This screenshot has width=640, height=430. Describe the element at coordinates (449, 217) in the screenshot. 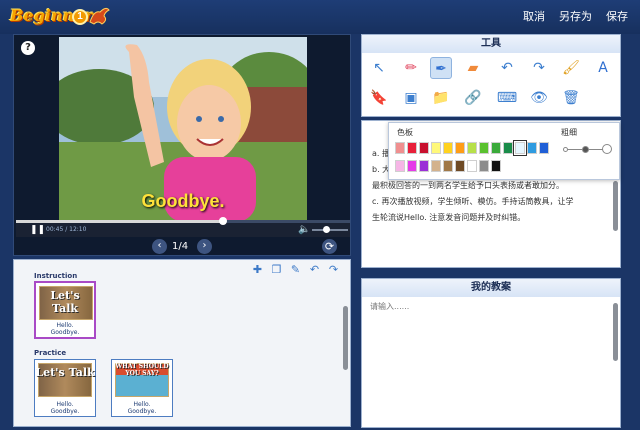

I see `text-line: 生轮流说Hello. 注意发音问题并及时纠错。` at that location.